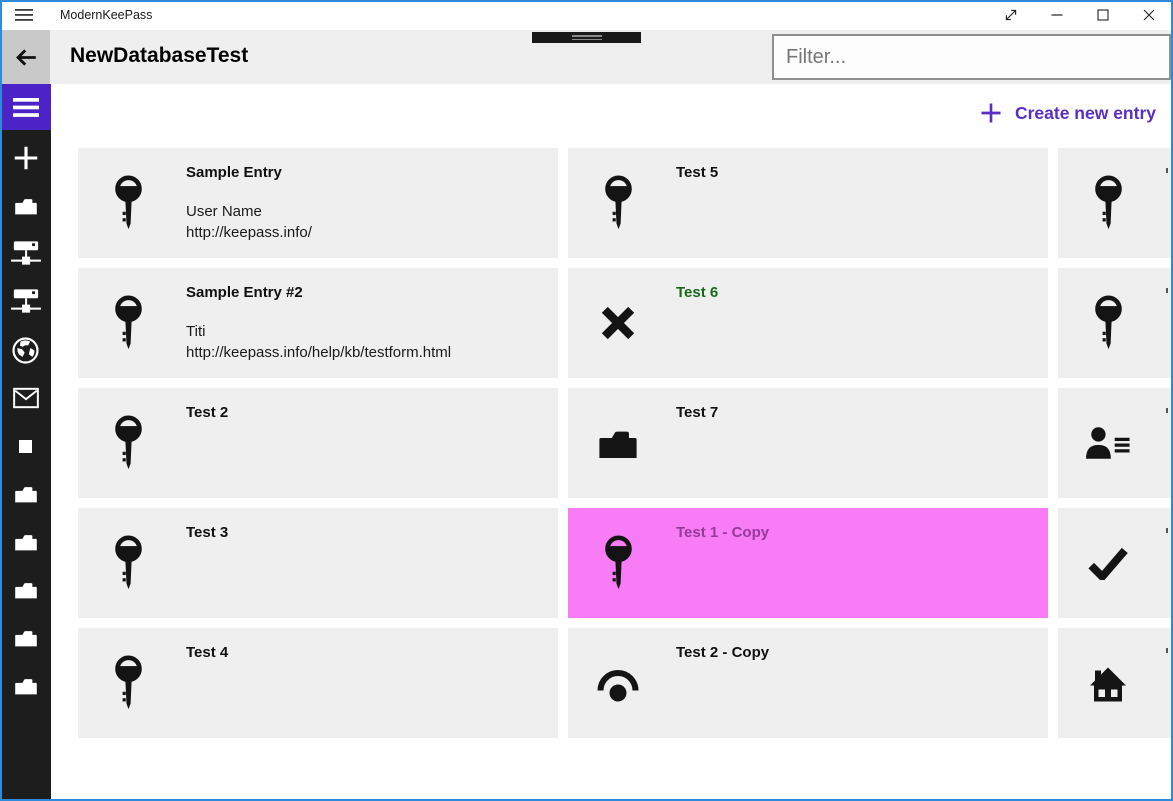 The image size is (1173, 801). I want to click on sidebar, so click(25, 442).